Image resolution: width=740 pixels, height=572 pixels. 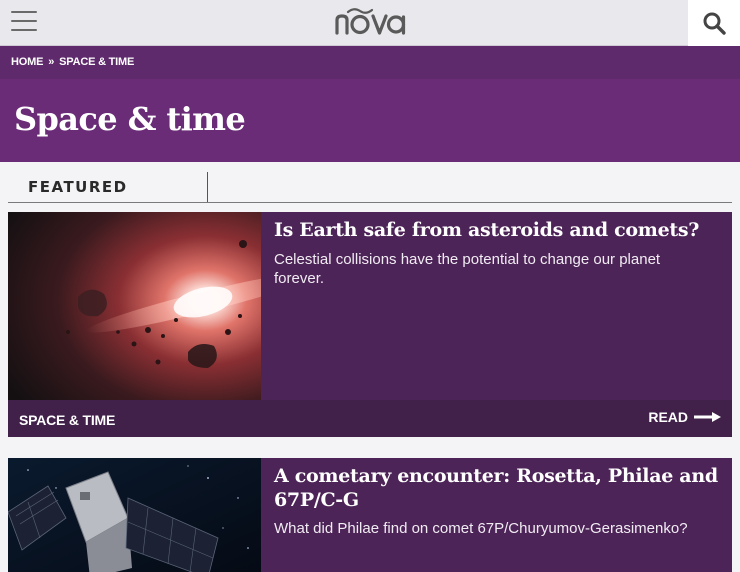 I want to click on page-title: Space & time, so click(x=130, y=119).